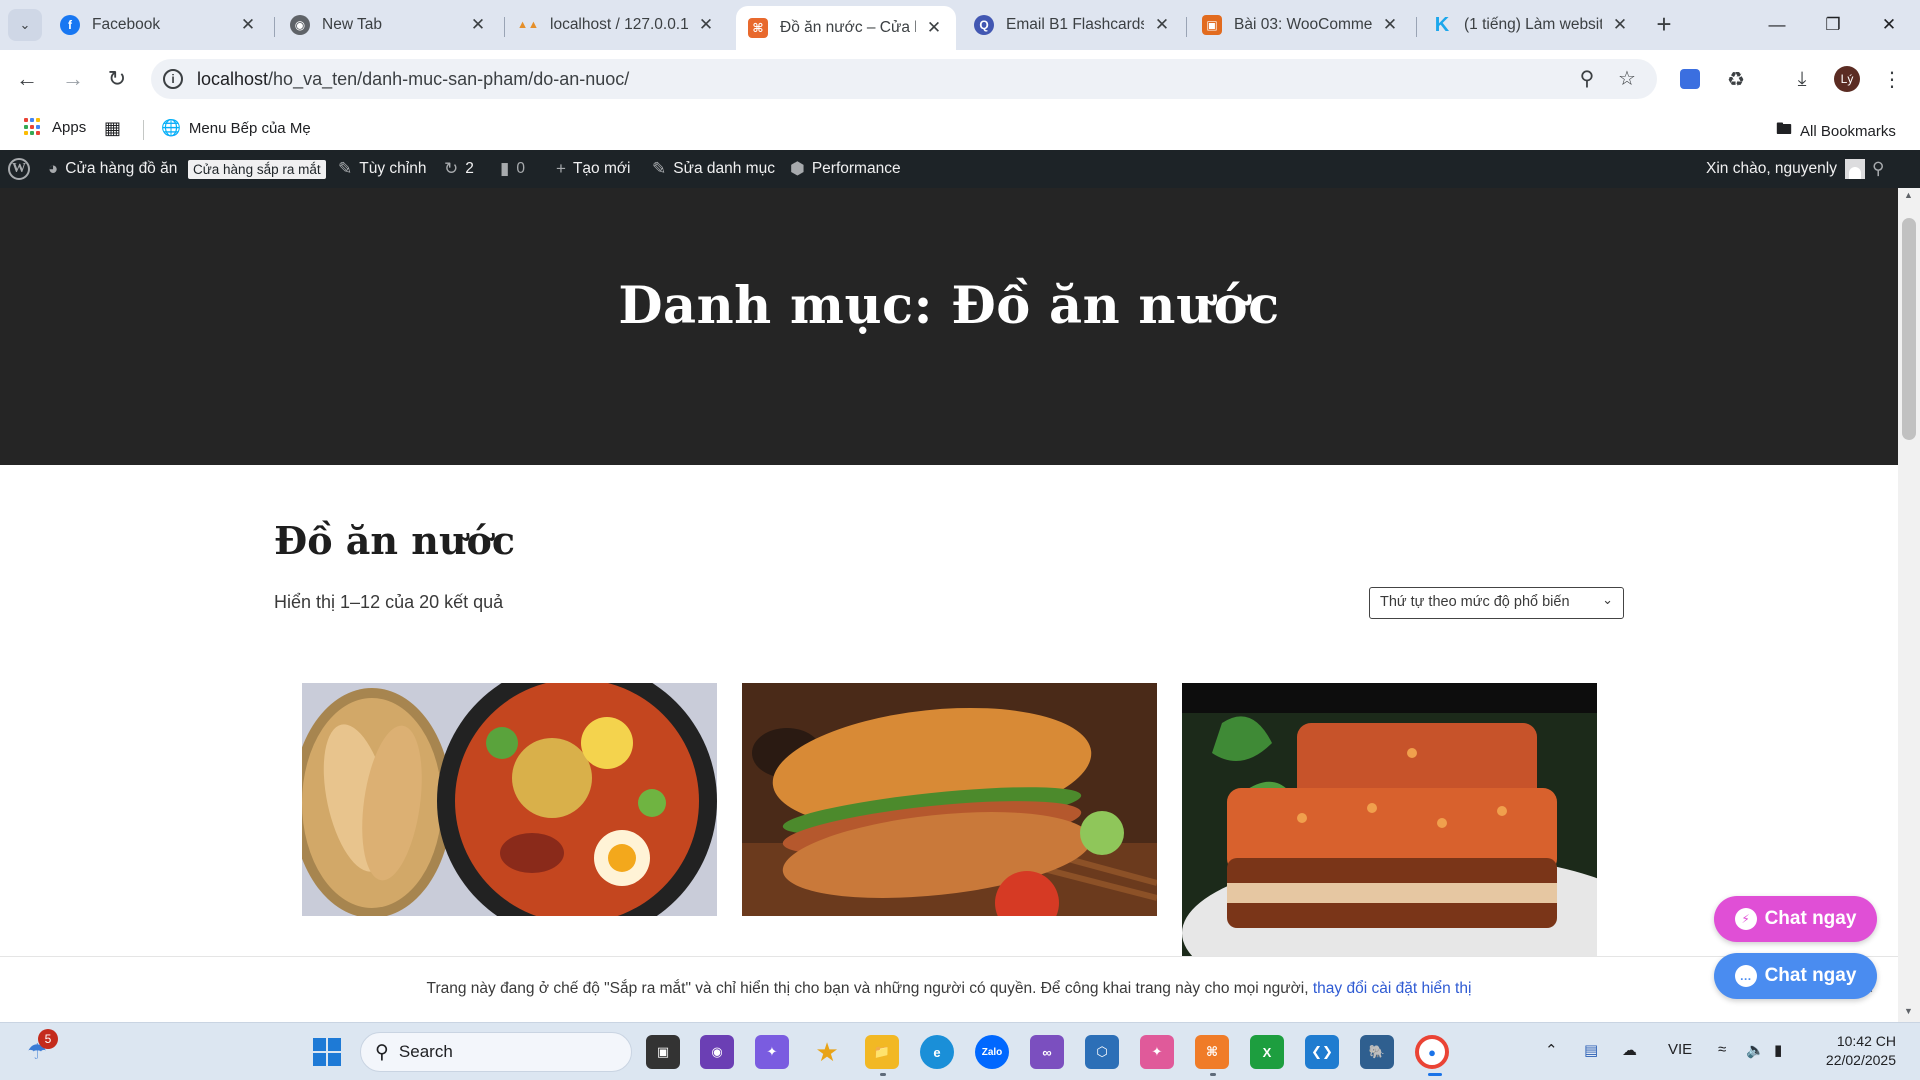  Describe the element at coordinates (1736, 79) in the screenshot. I see `extensions-puzzle-icon: ♻` at that location.